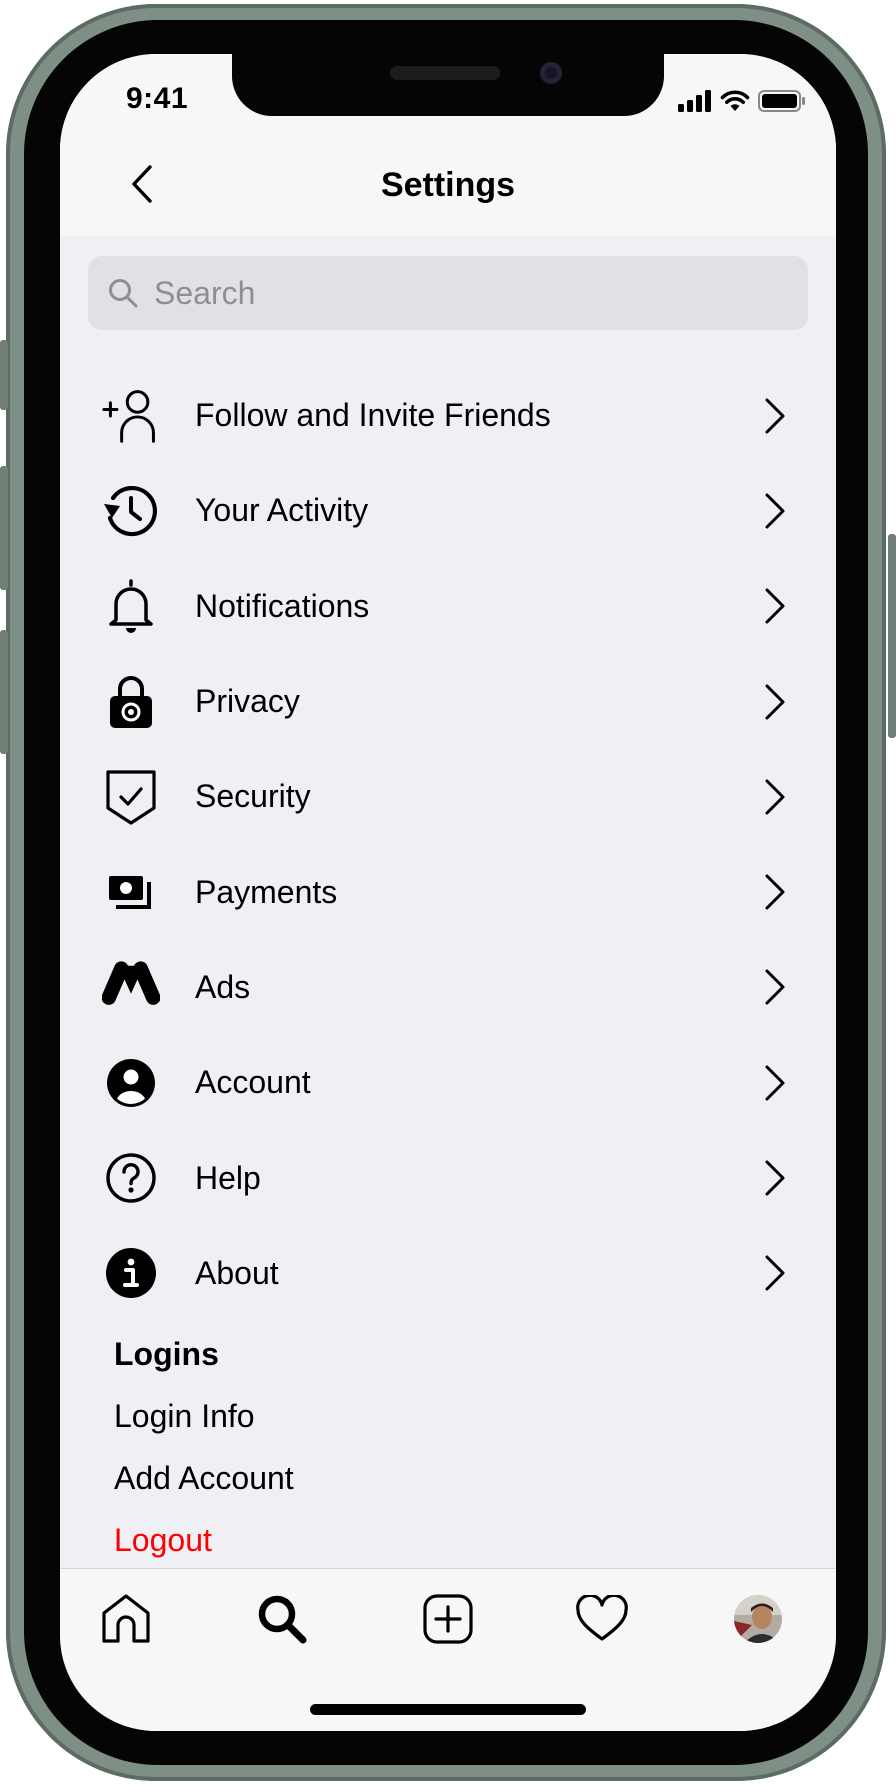  What do you see at coordinates (4, 528) in the screenshot?
I see `volume-up-button` at bounding box center [4, 528].